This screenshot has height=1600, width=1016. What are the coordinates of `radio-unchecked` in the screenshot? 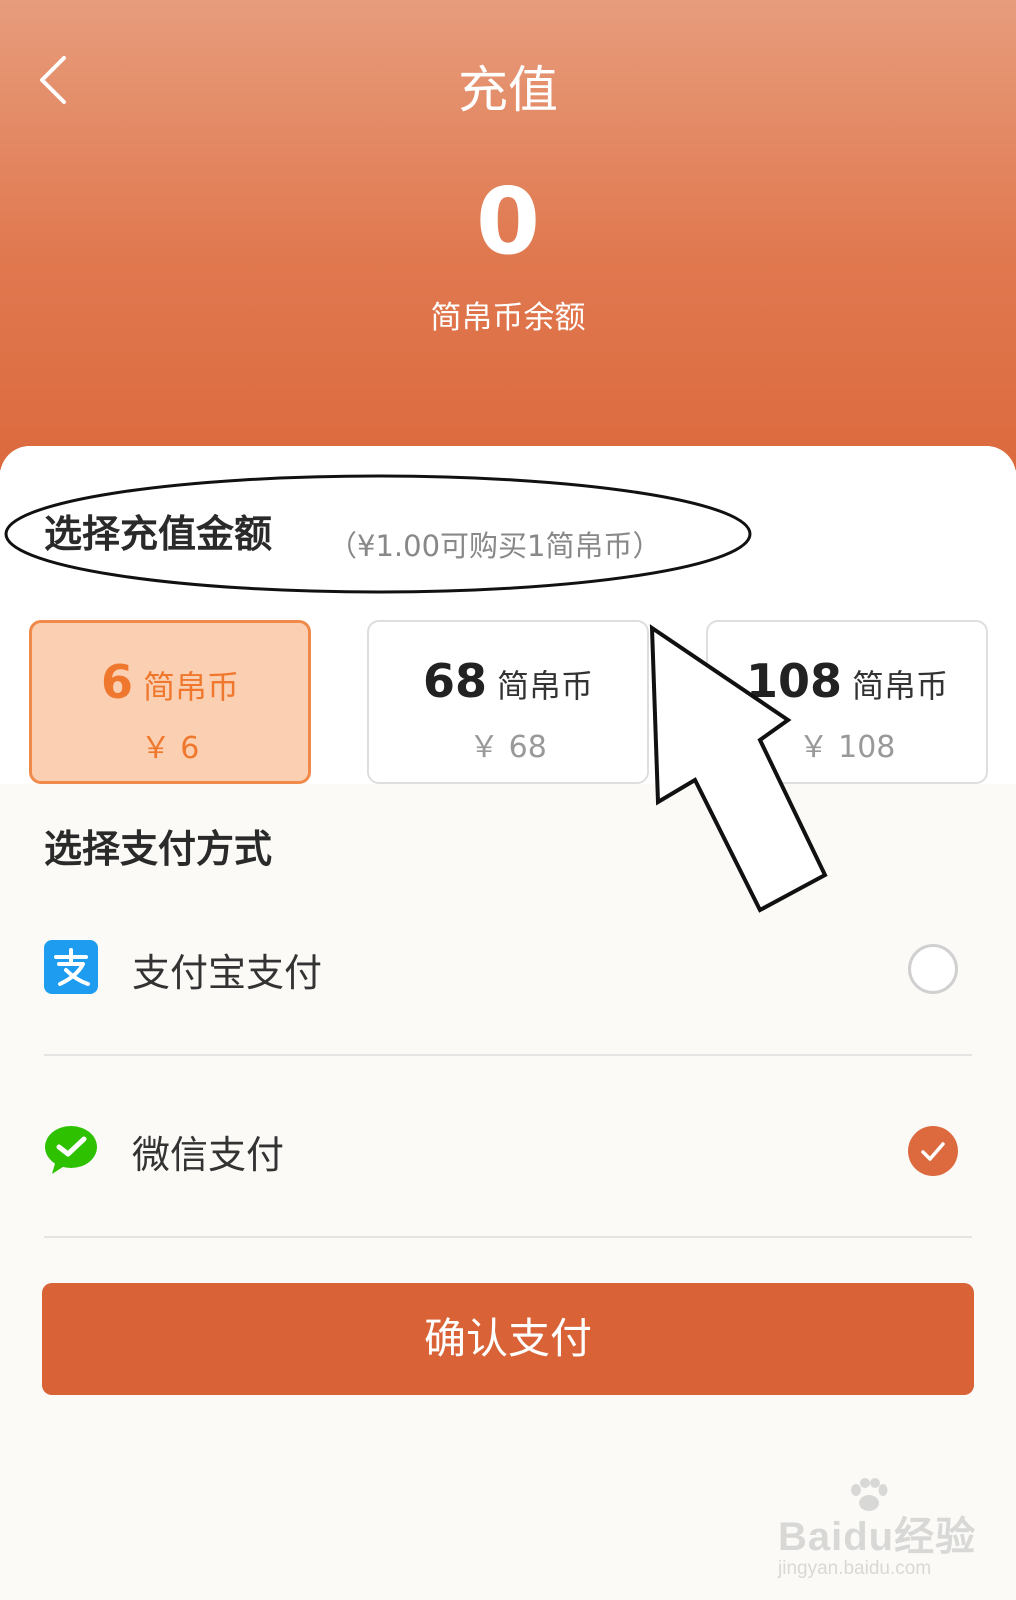 It's located at (933, 969).